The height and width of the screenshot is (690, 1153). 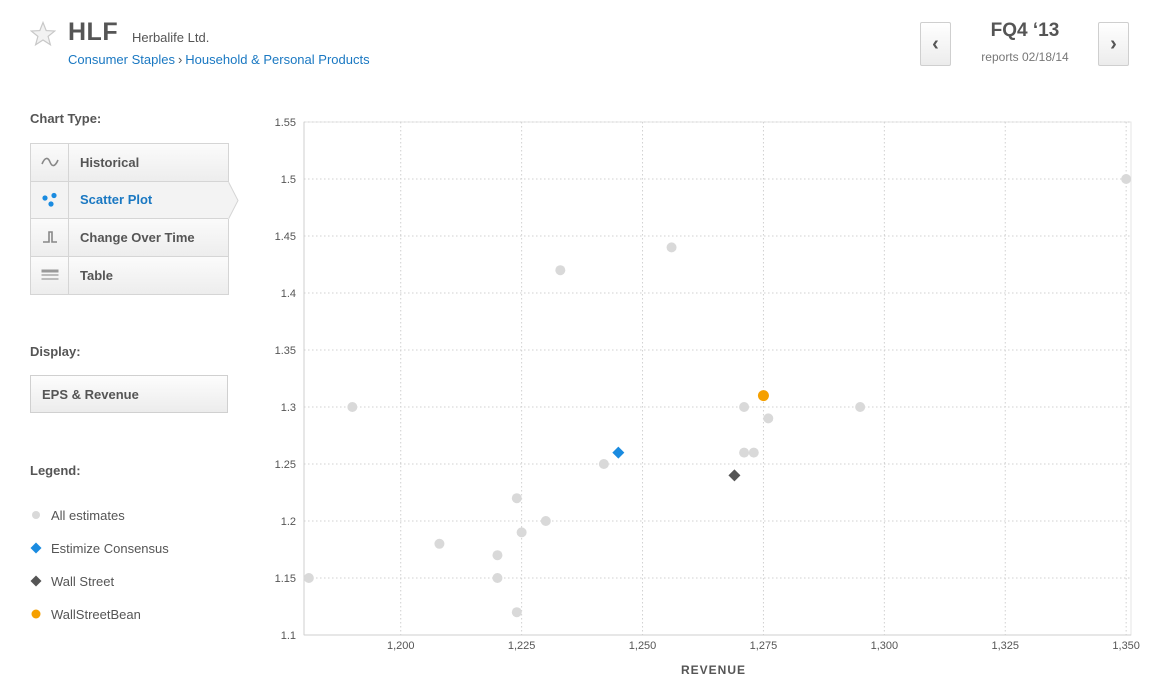 I want to click on x-tick-label: 1,325, so click(x=1005, y=646).